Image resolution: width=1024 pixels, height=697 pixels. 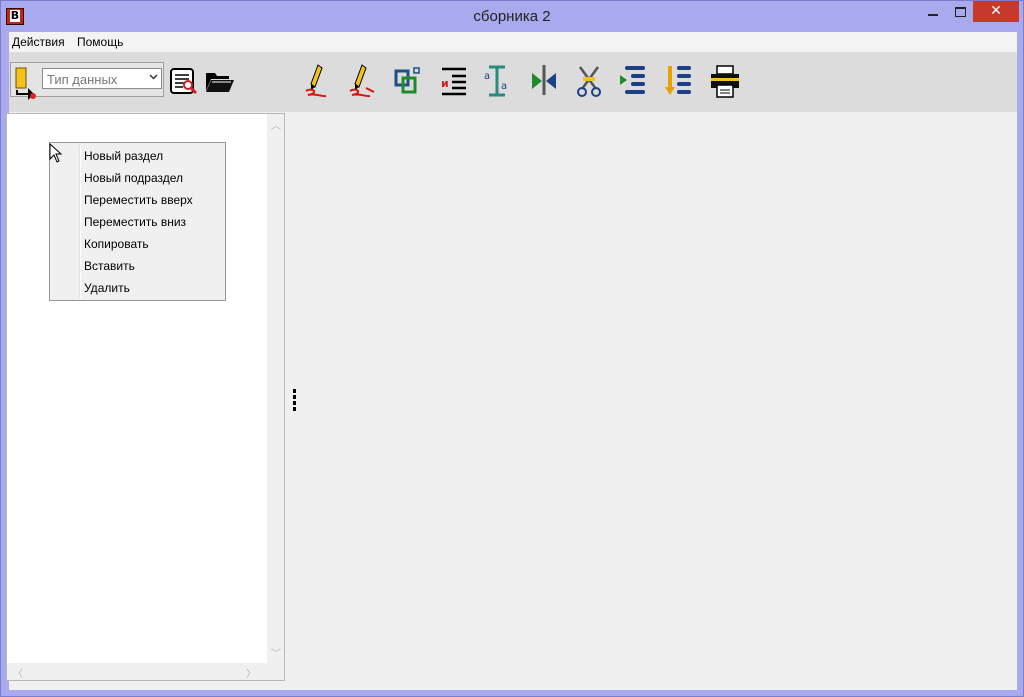 I want to click on numbered-list-icon: и, so click(x=453, y=81).